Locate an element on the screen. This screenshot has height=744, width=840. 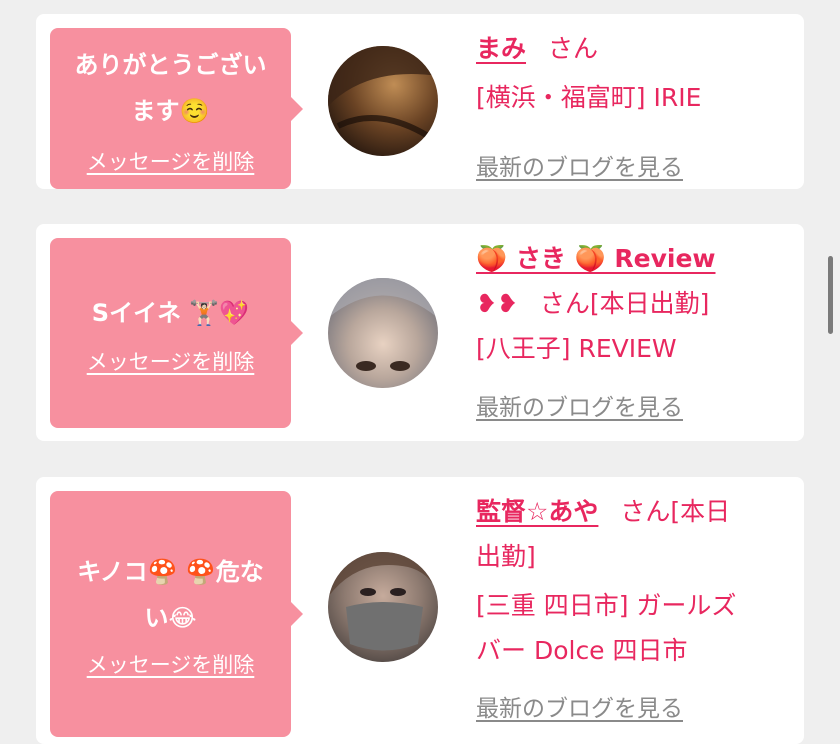
message-bubble: Sイイネ 🏋🏻💖 メッセージを削除 is located at coordinates (176, 333).